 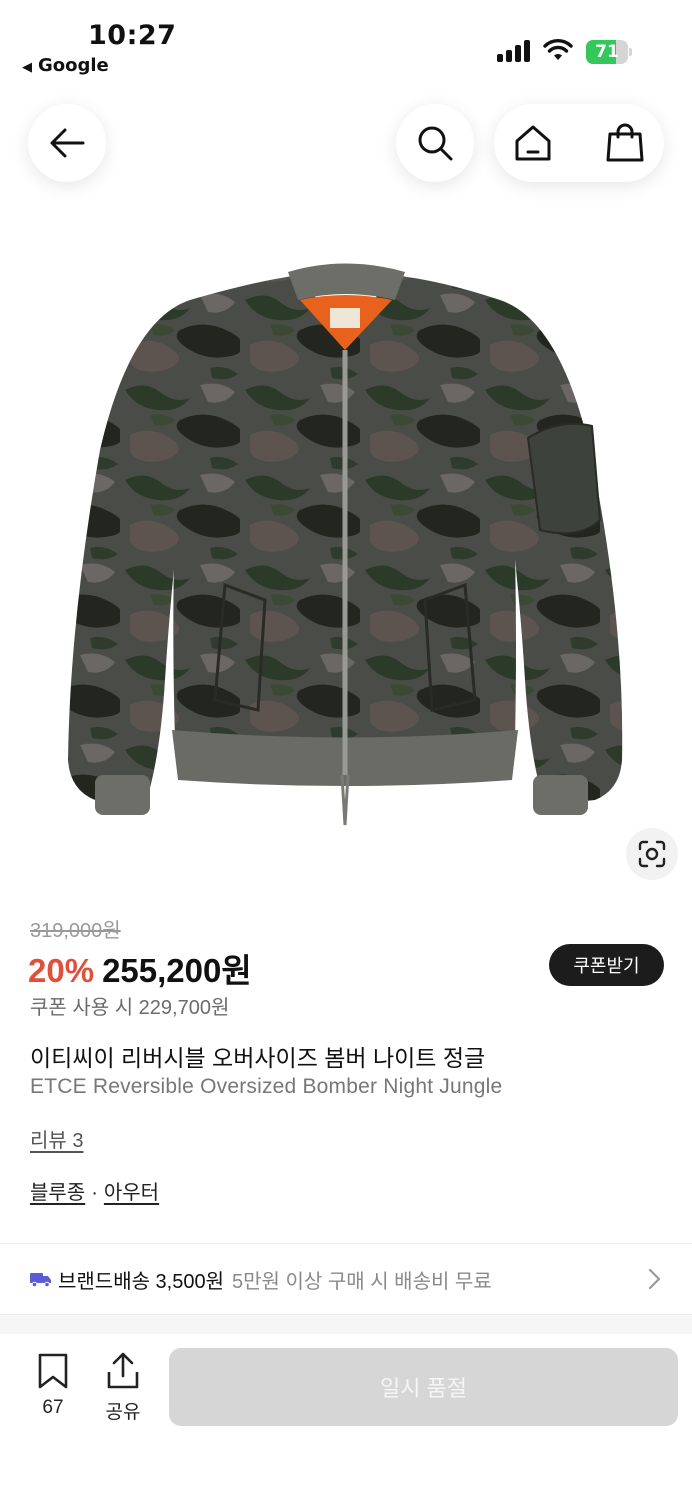 I want to click on share-button: 공유, so click(x=123, y=1387).